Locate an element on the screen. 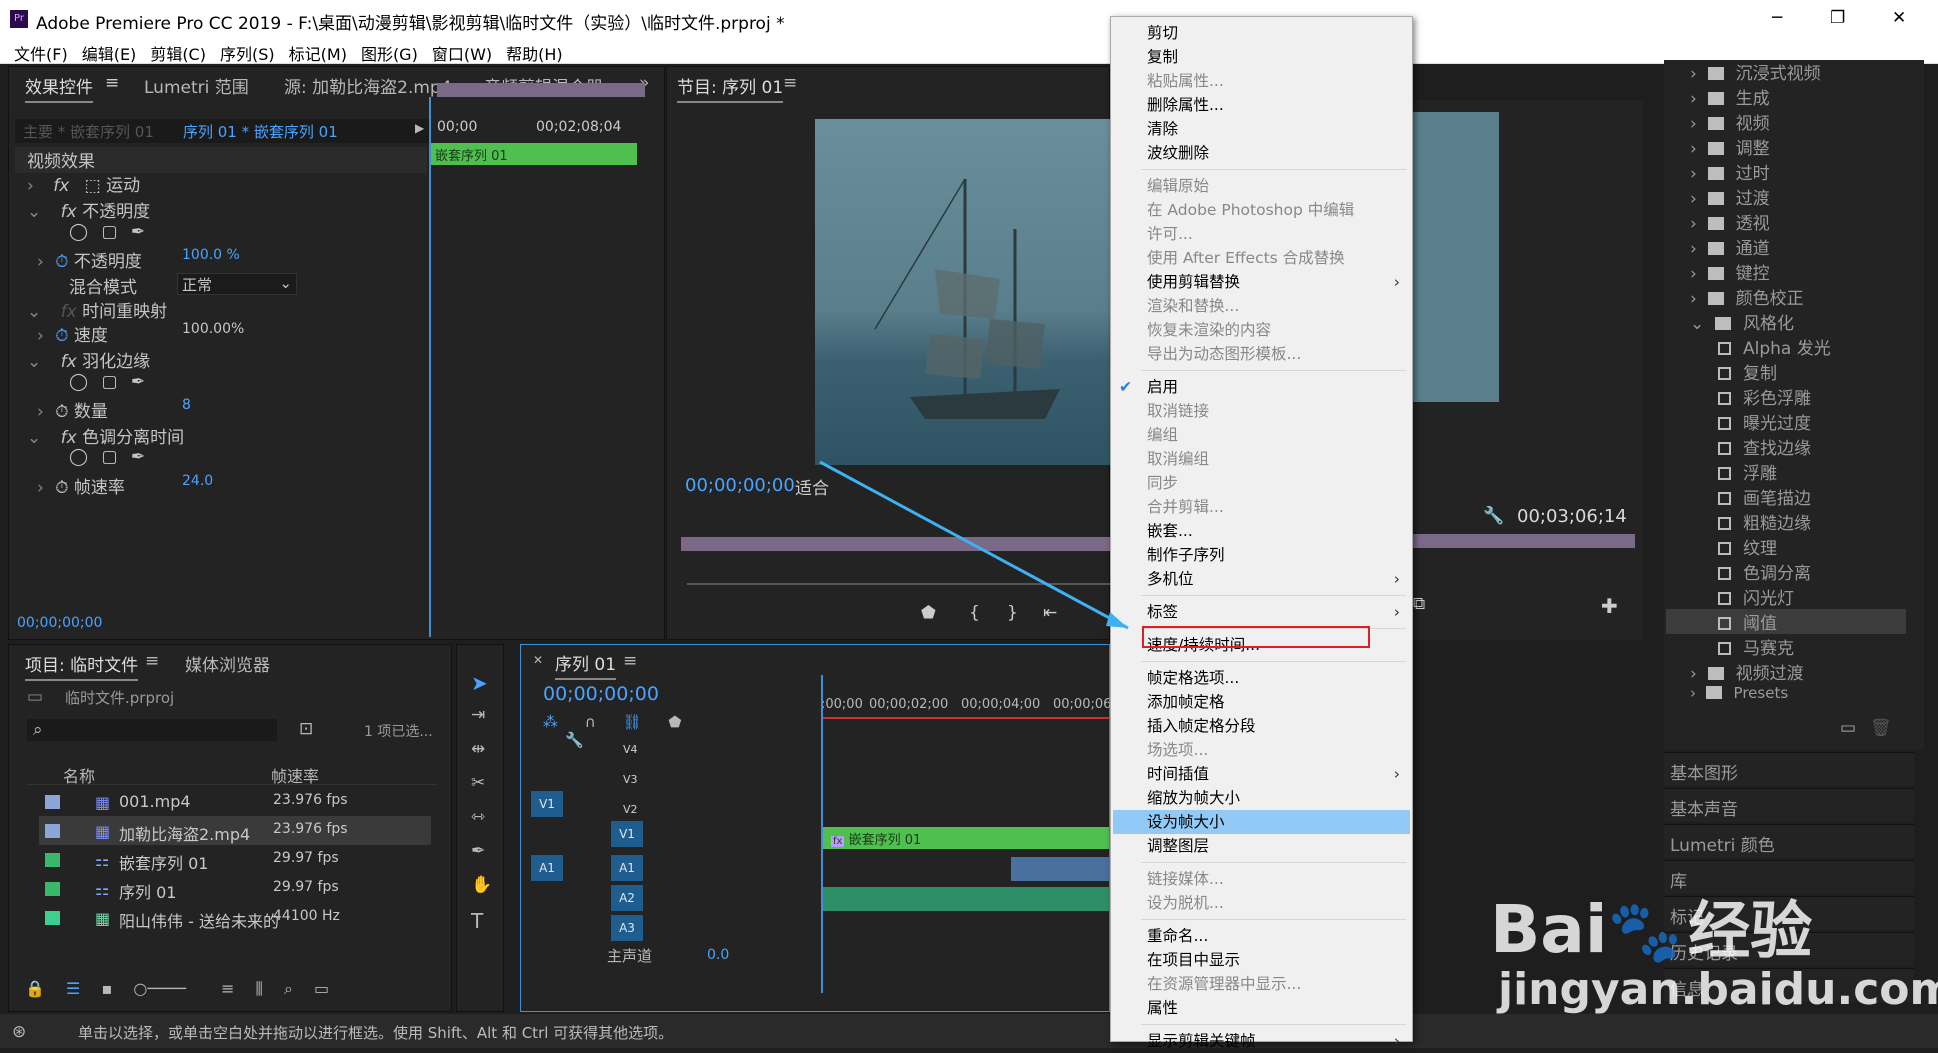 The image size is (1938, 1053). amount-value: 8 is located at coordinates (186, 405).